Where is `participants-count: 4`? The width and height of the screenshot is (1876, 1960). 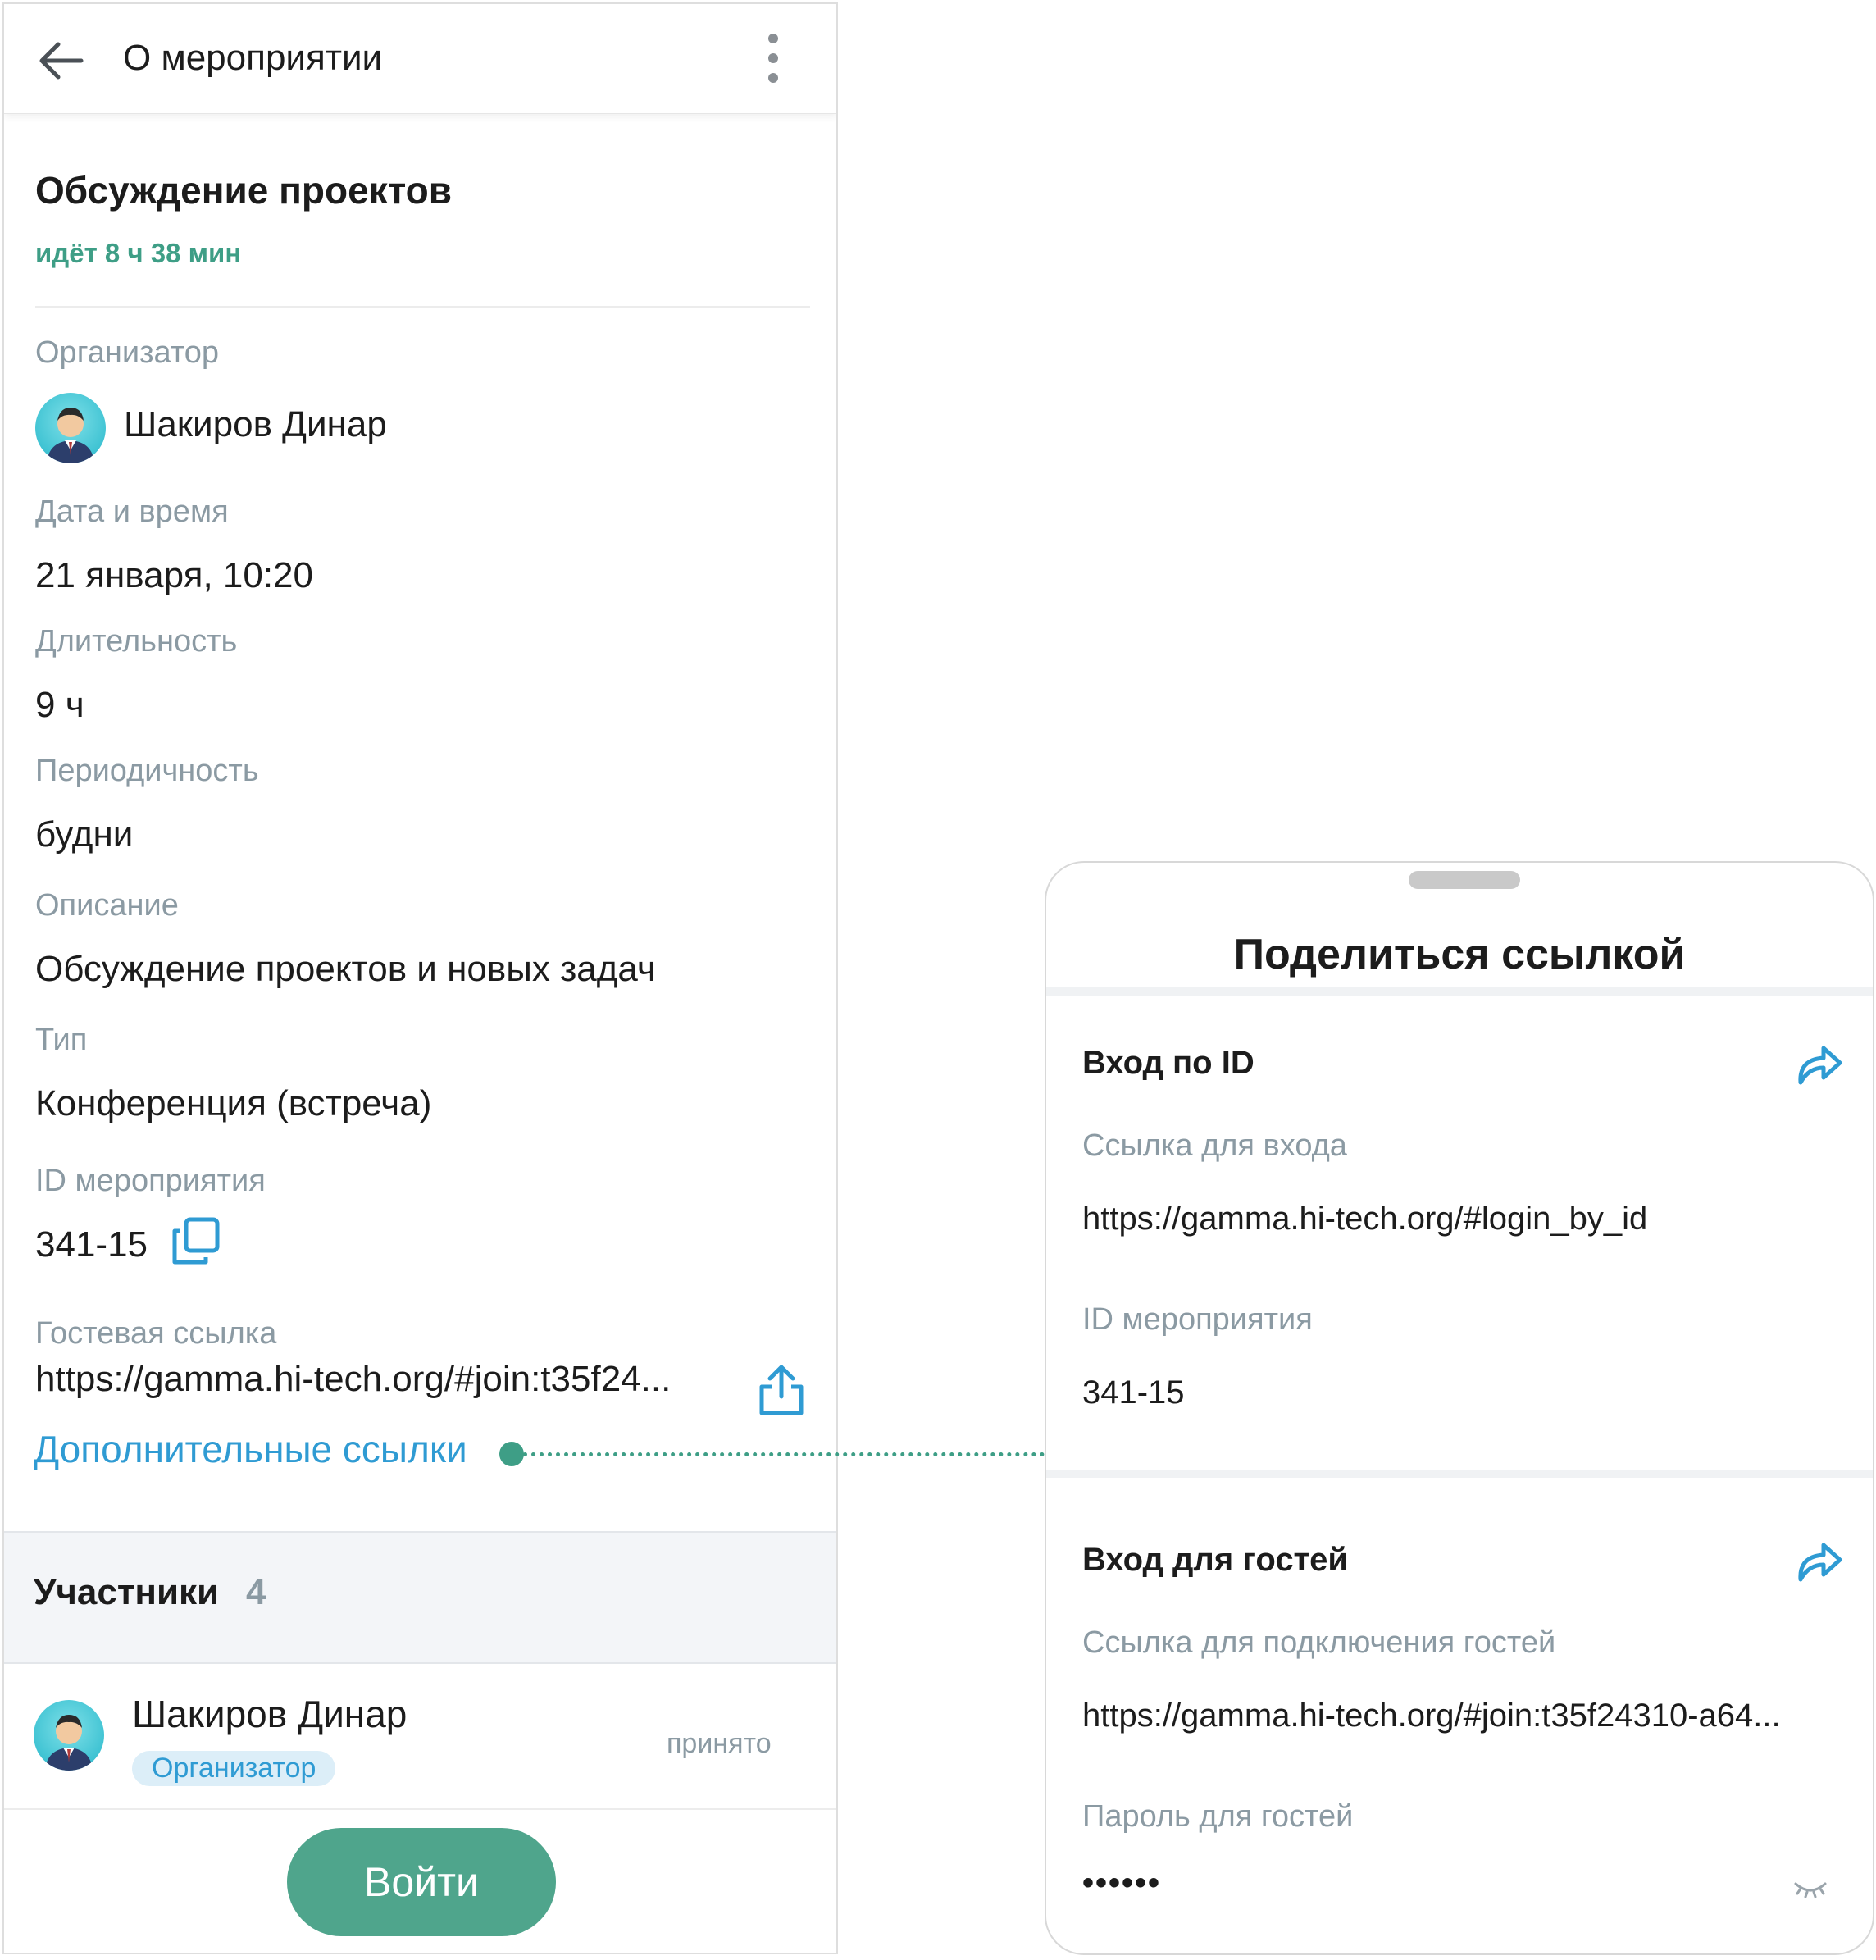 participants-count: 4 is located at coordinates (256, 1592).